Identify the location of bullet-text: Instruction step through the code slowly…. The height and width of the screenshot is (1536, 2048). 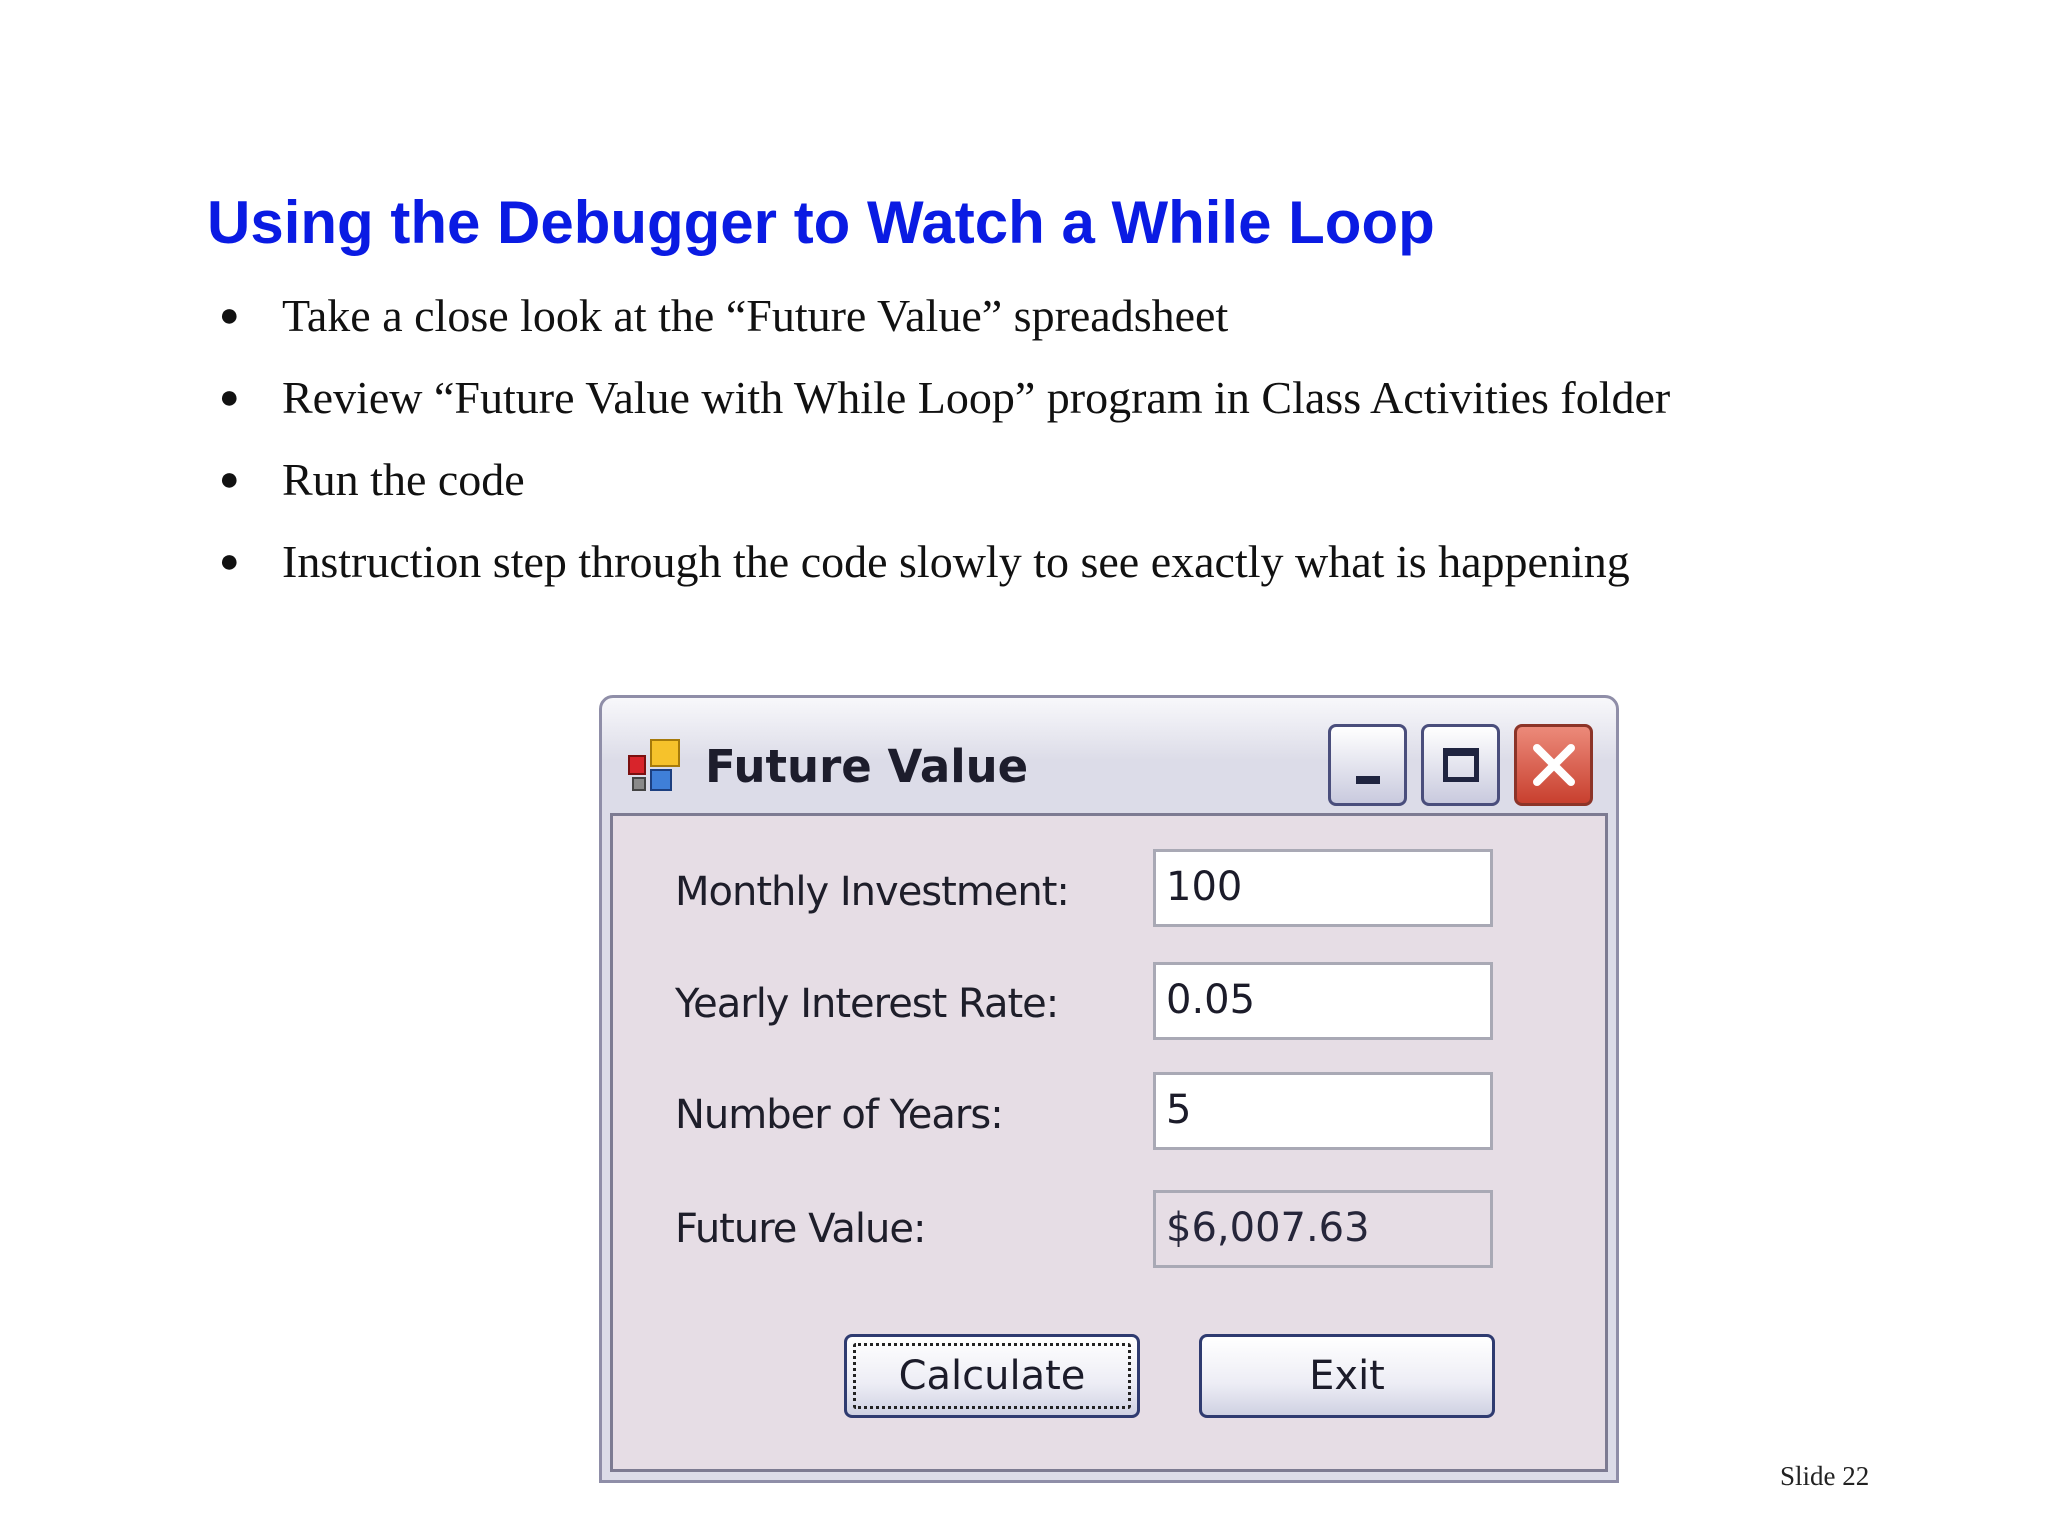
(956, 561).